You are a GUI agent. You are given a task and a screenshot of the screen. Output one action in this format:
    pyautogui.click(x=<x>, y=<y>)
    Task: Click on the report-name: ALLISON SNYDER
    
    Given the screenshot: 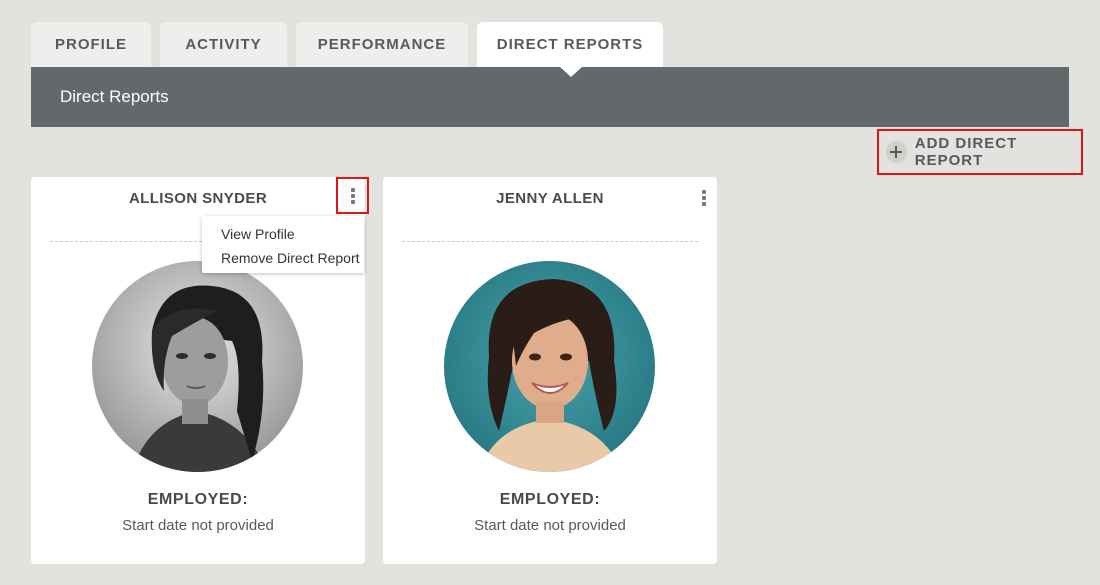 What is the action you would take?
    pyautogui.click(x=198, y=198)
    